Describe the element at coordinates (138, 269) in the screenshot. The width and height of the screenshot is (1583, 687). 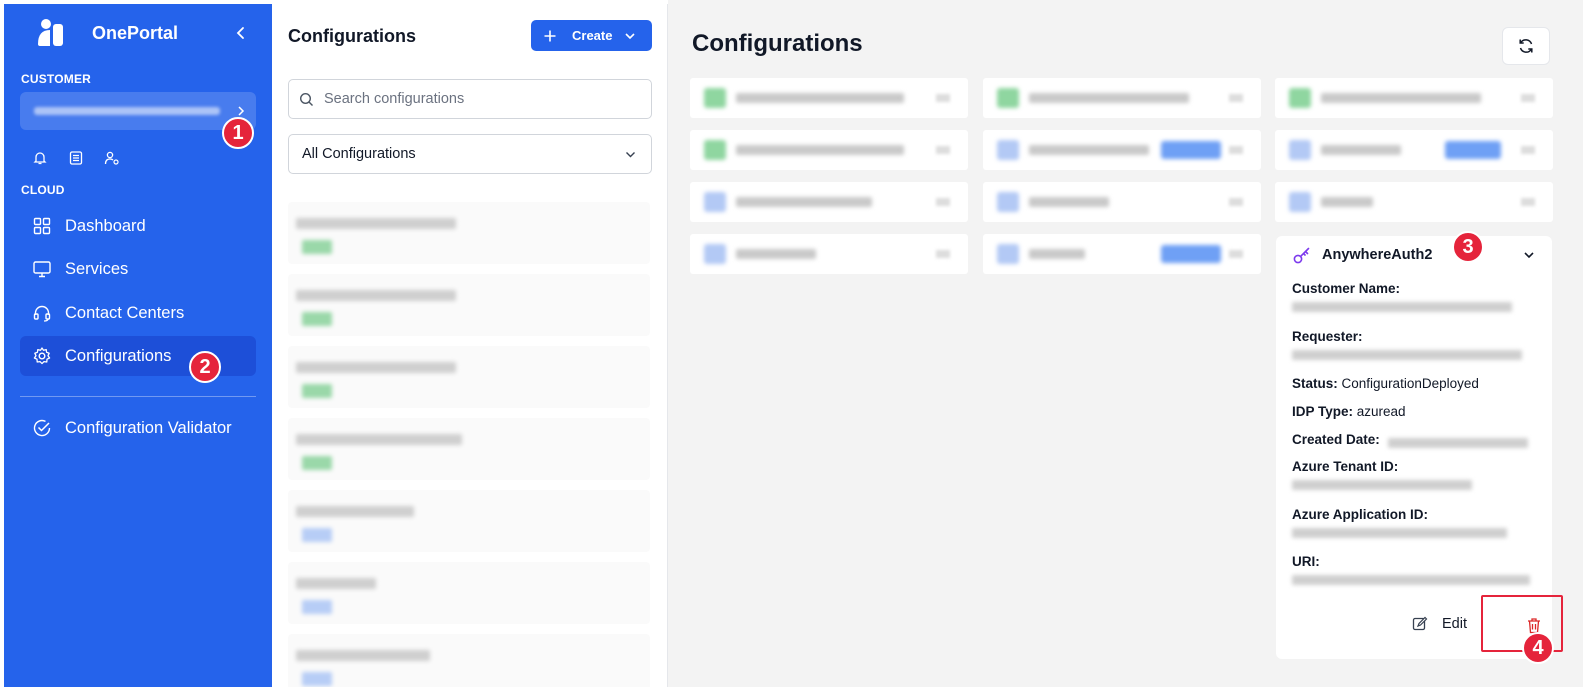
I see `nav-services: Services` at that location.